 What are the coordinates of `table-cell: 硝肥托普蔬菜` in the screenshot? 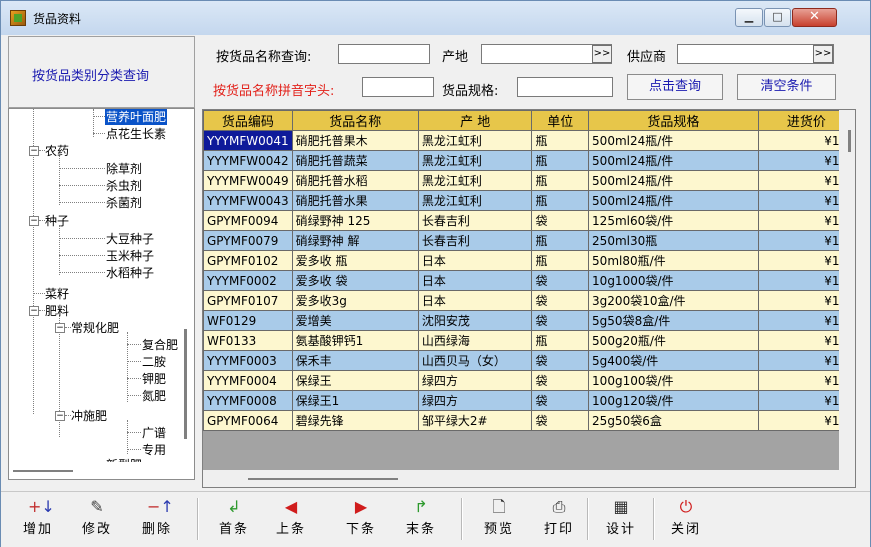 It's located at (355, 160).